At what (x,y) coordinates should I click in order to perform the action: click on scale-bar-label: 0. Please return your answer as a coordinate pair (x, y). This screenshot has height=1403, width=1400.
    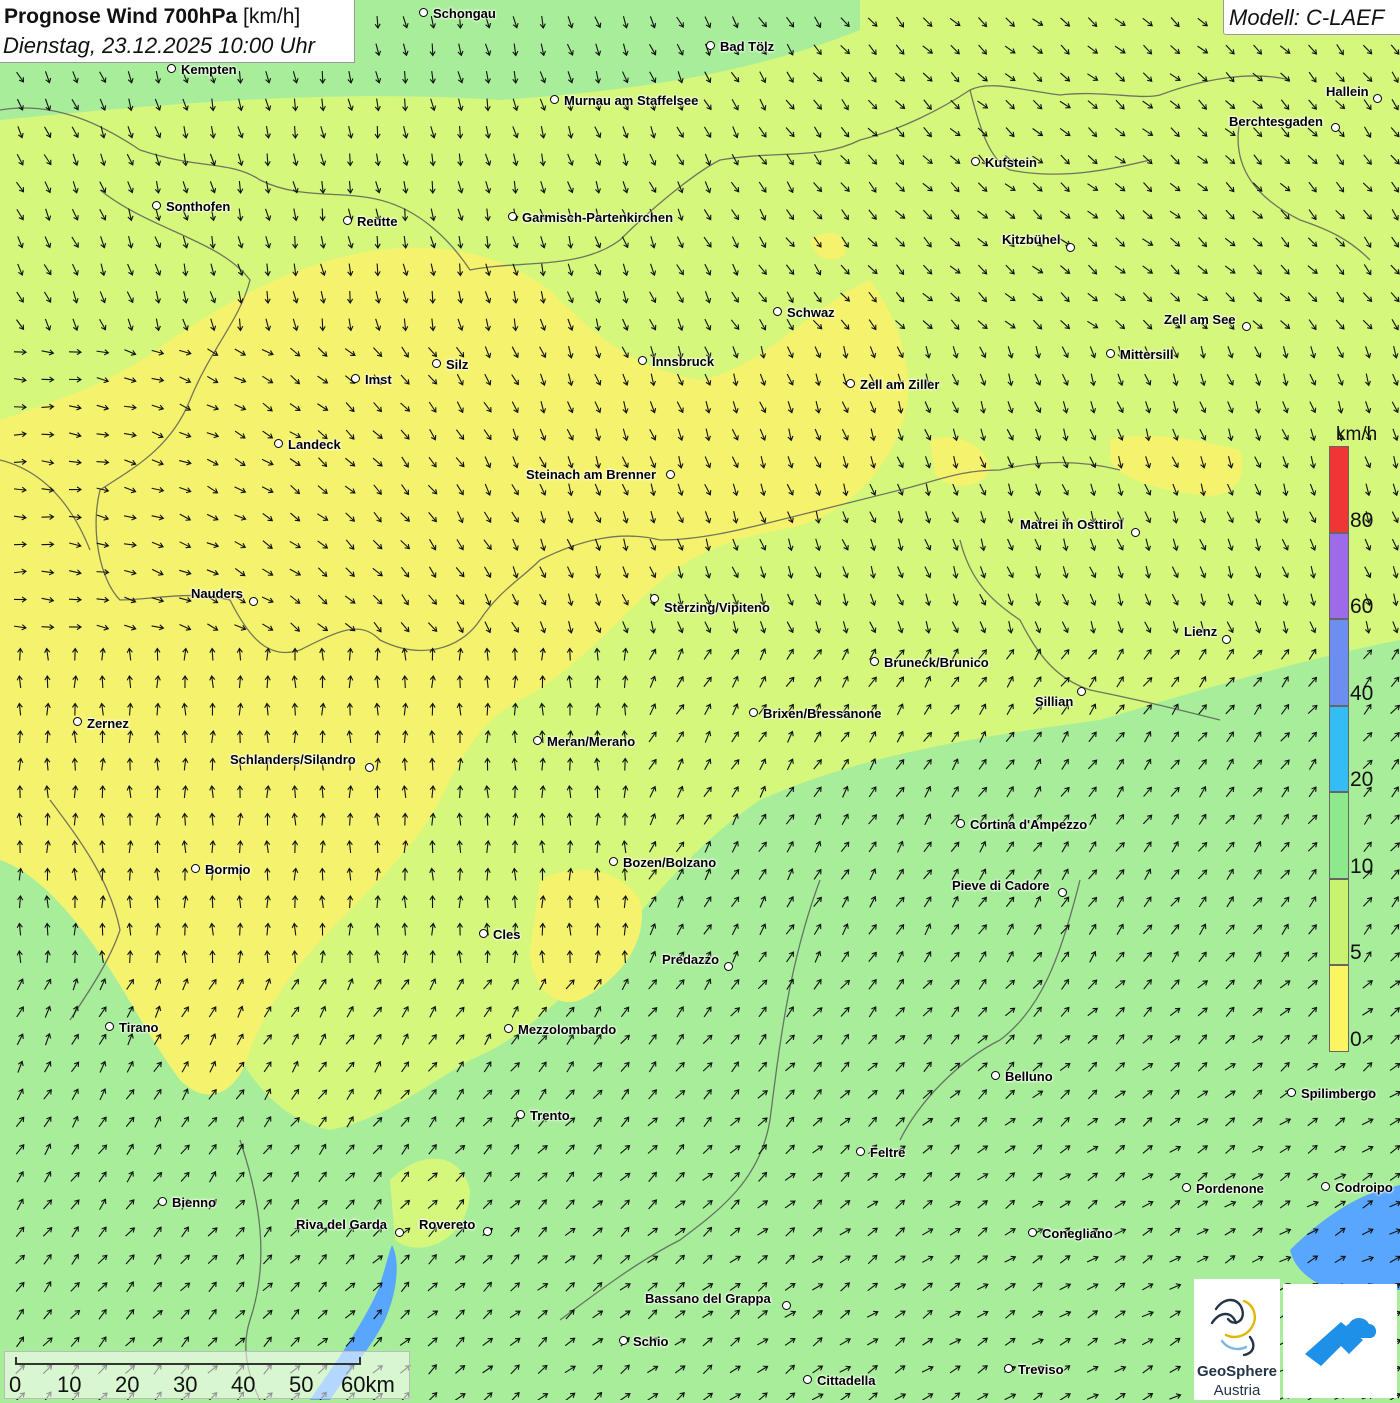
    Looking at the image, I should click on (15, 1384).